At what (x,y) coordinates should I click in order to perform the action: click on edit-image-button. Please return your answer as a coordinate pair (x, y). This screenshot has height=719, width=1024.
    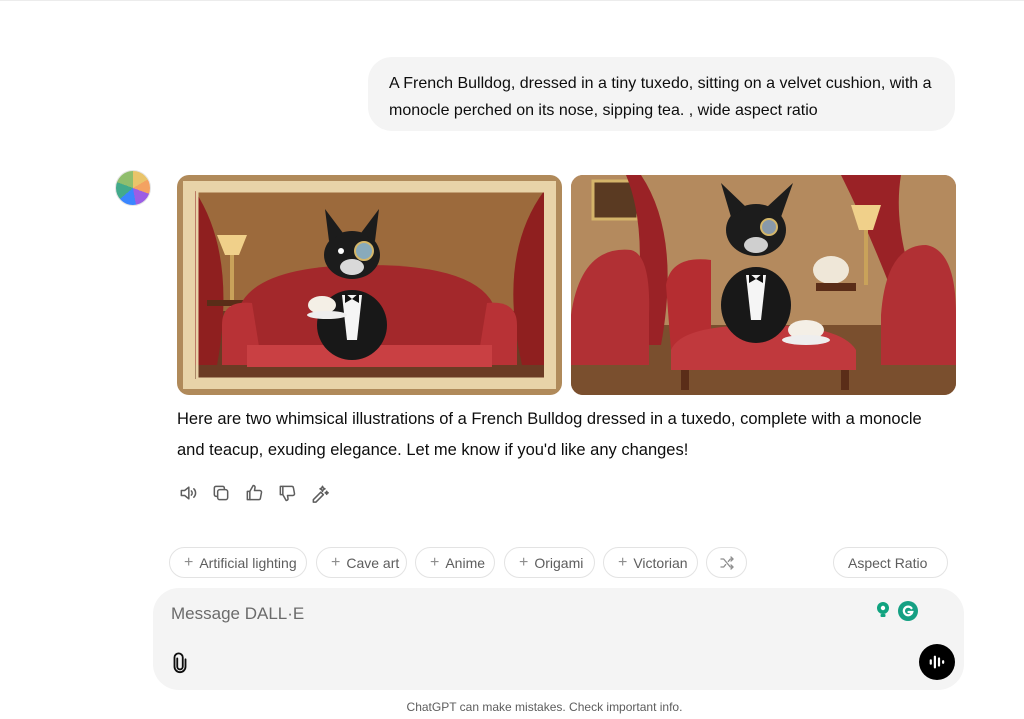
    Looking at the image, I should click on (320, 493).